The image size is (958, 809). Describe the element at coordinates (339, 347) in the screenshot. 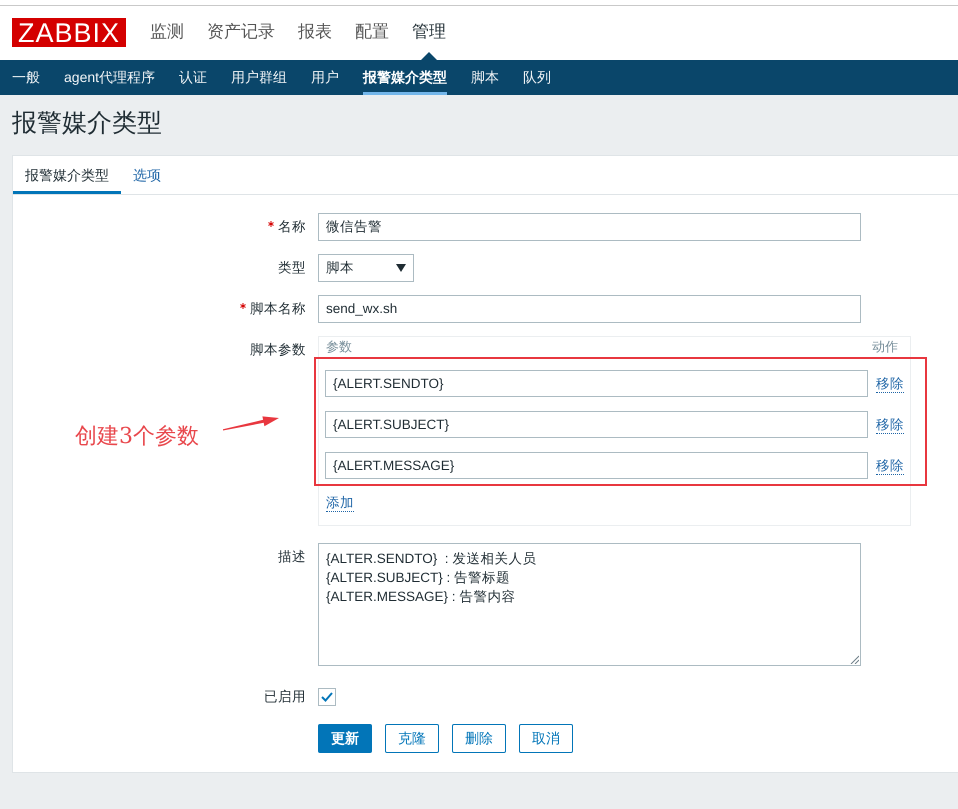

I see `column-header: 参数` at that location.